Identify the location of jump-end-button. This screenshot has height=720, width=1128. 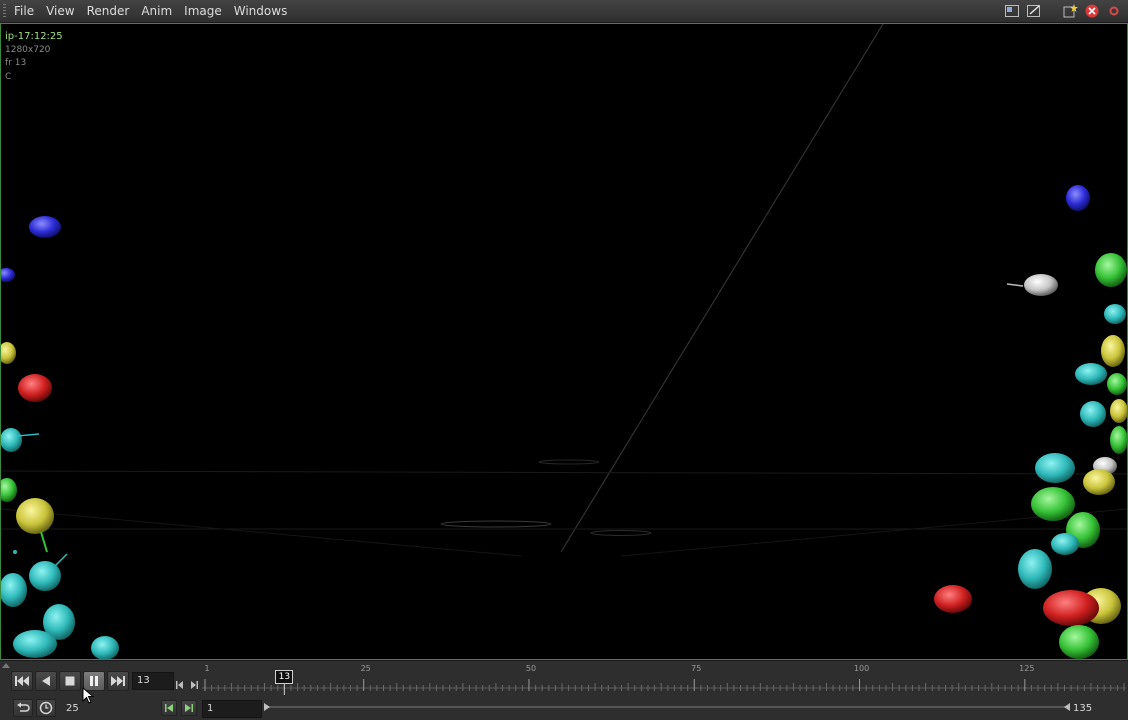
(118, 681).